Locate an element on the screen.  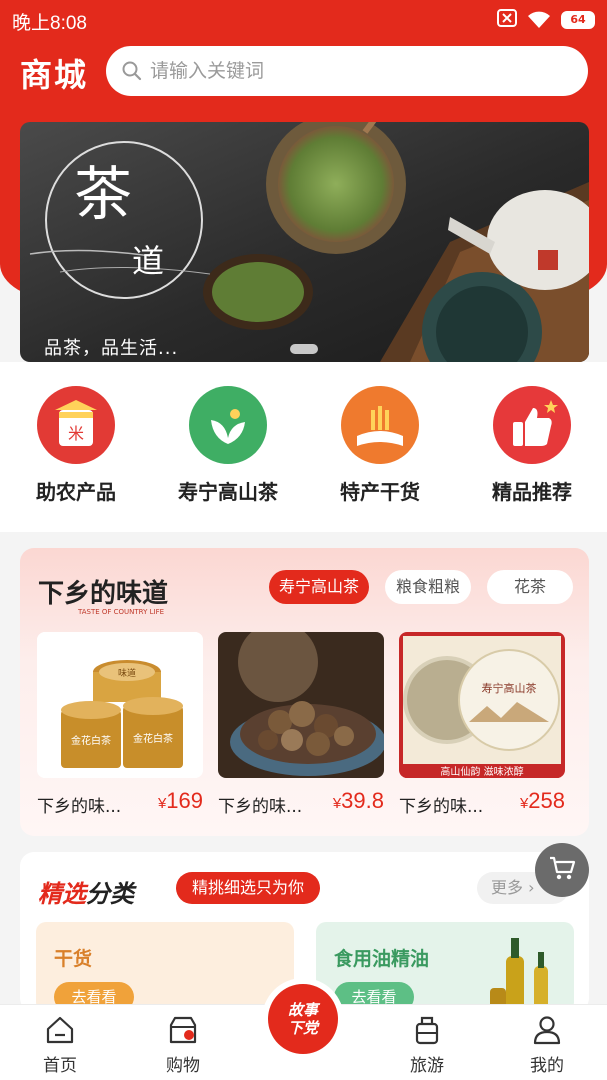
tab-label: 购物 is located at coordinates (183, 1066).